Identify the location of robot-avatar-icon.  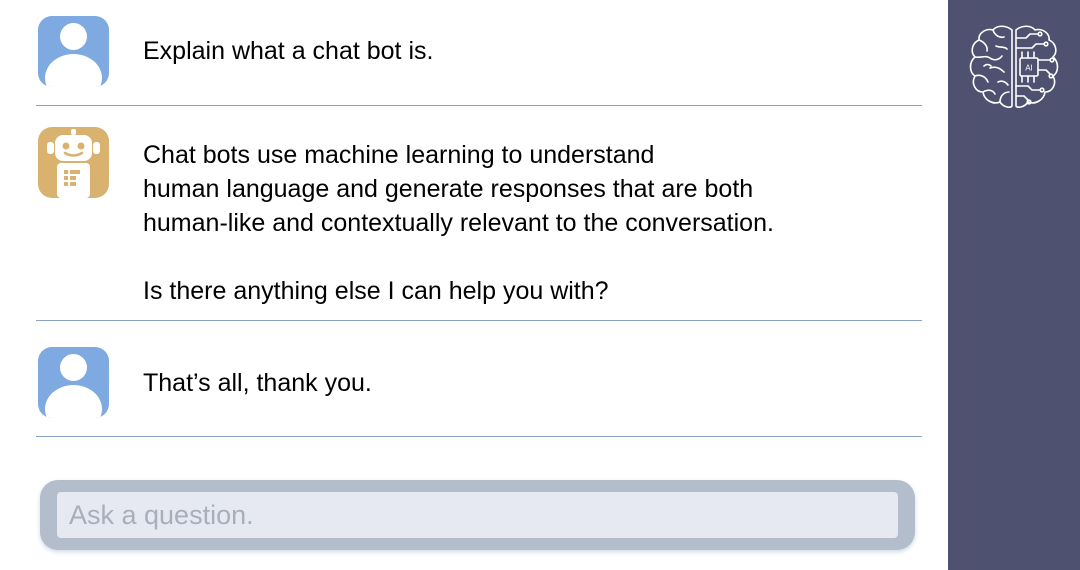
(73, 162).